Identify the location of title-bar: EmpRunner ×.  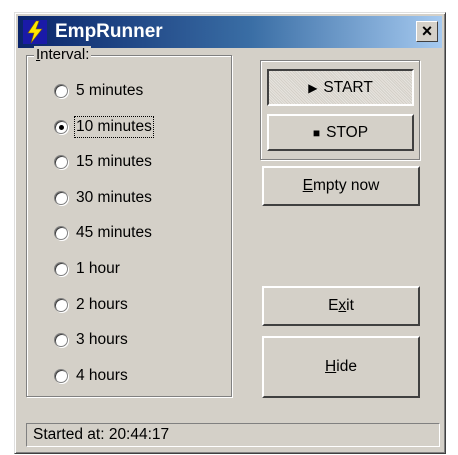
(230, 32).